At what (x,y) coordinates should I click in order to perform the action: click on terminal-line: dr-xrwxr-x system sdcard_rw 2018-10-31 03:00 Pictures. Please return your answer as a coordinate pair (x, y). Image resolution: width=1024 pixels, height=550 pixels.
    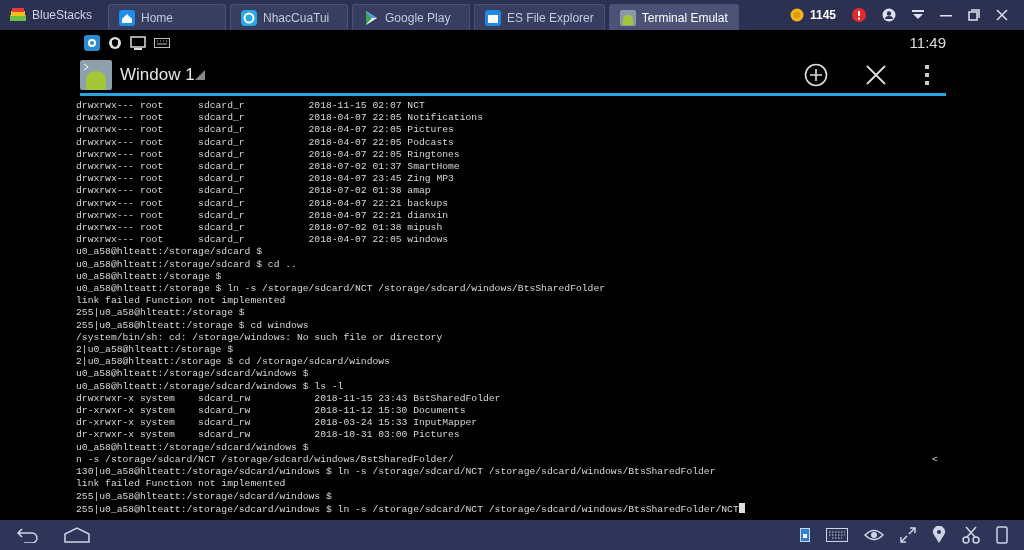
    Looking at the image, I should click on (268, 435).